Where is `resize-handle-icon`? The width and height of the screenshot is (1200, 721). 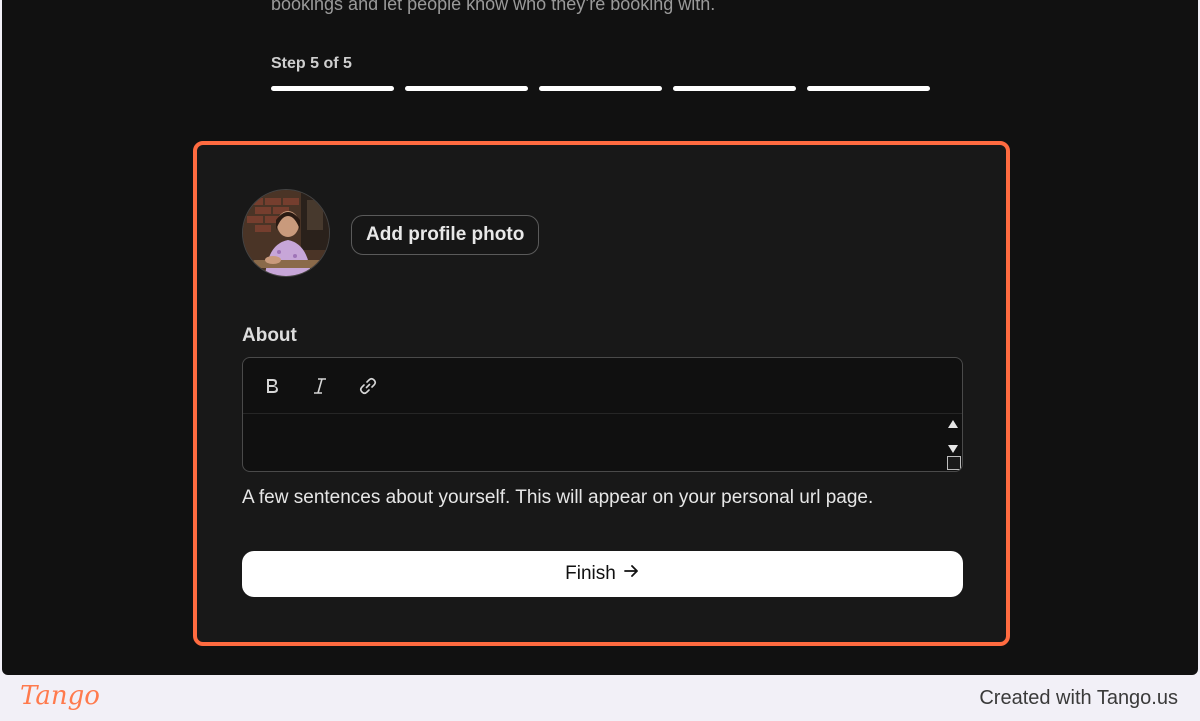 resize-handle-icon is located at coordinates (954, 463).